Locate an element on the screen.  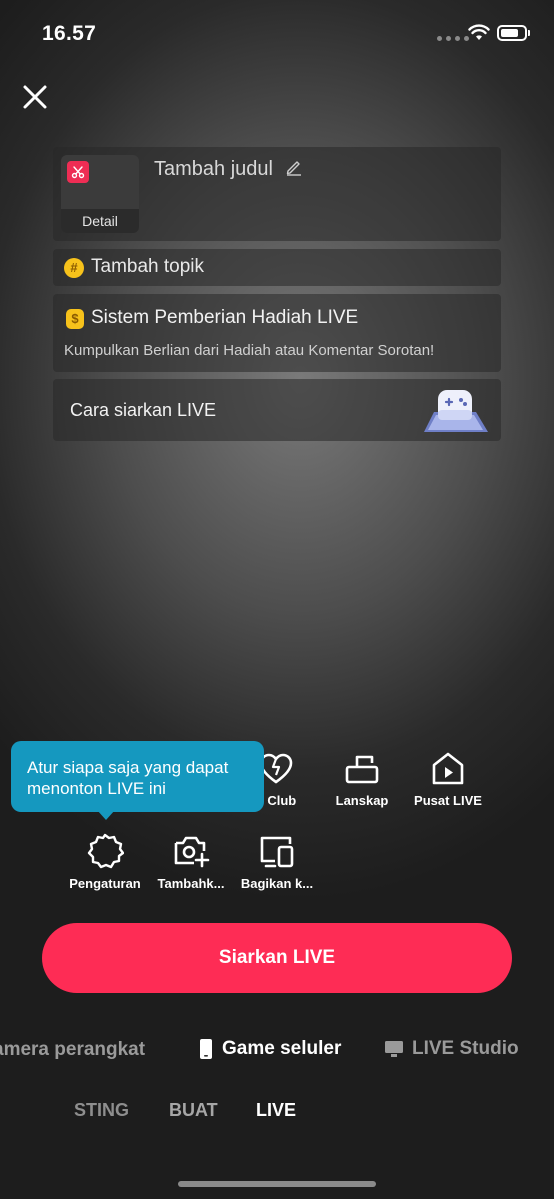
mode-mobile-game: Game seluler is located at coordinates (270, 1049).